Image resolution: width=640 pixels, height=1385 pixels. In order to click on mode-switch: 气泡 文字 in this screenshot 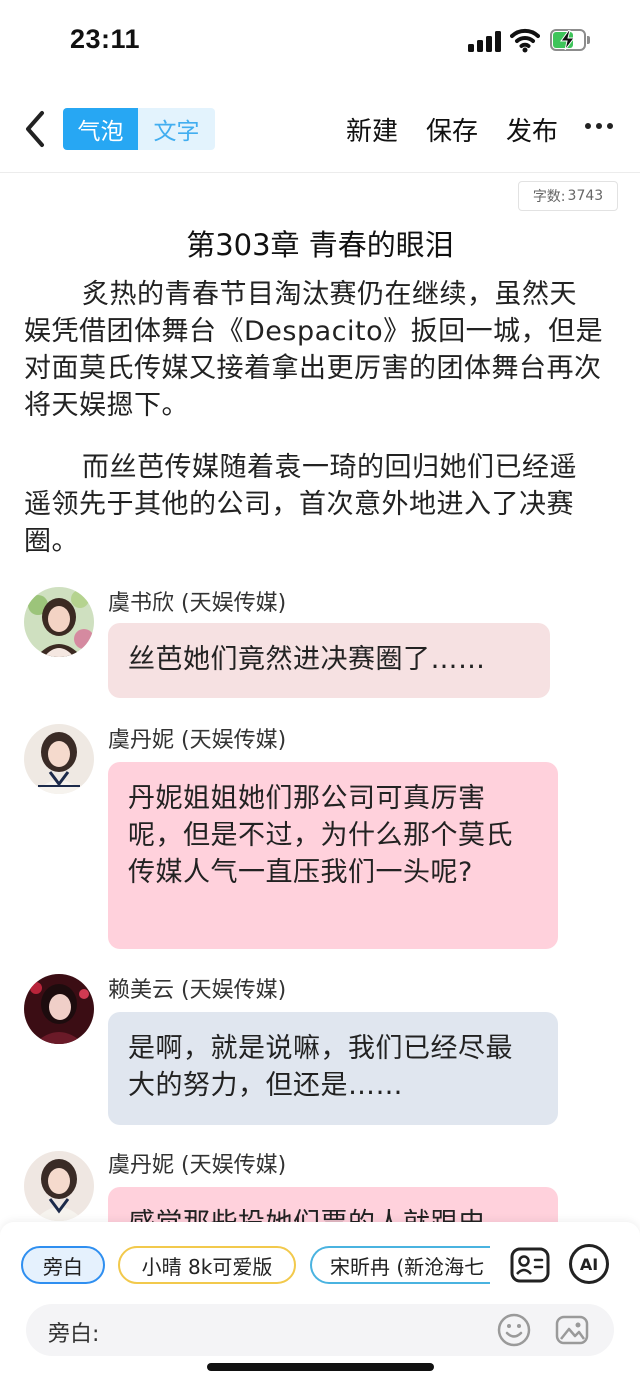, I will do `click(139, 129)`.